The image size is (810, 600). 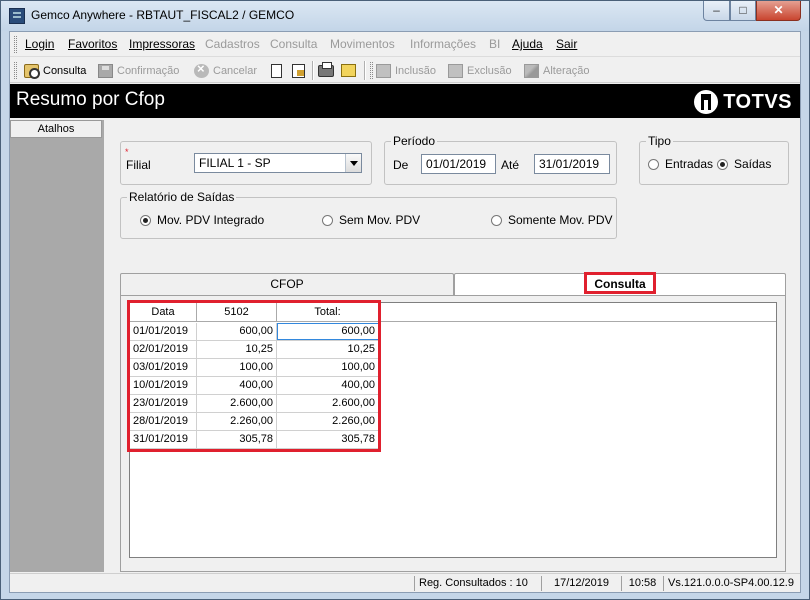 I want to click on cell-5102: 400,00, so click(x=237, y=385).